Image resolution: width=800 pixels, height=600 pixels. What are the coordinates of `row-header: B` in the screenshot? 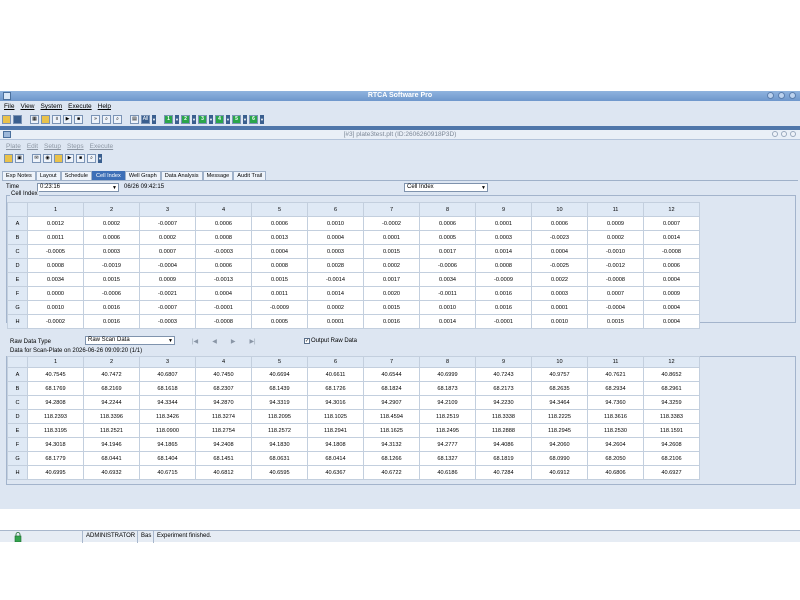 It's located at (17, 237).